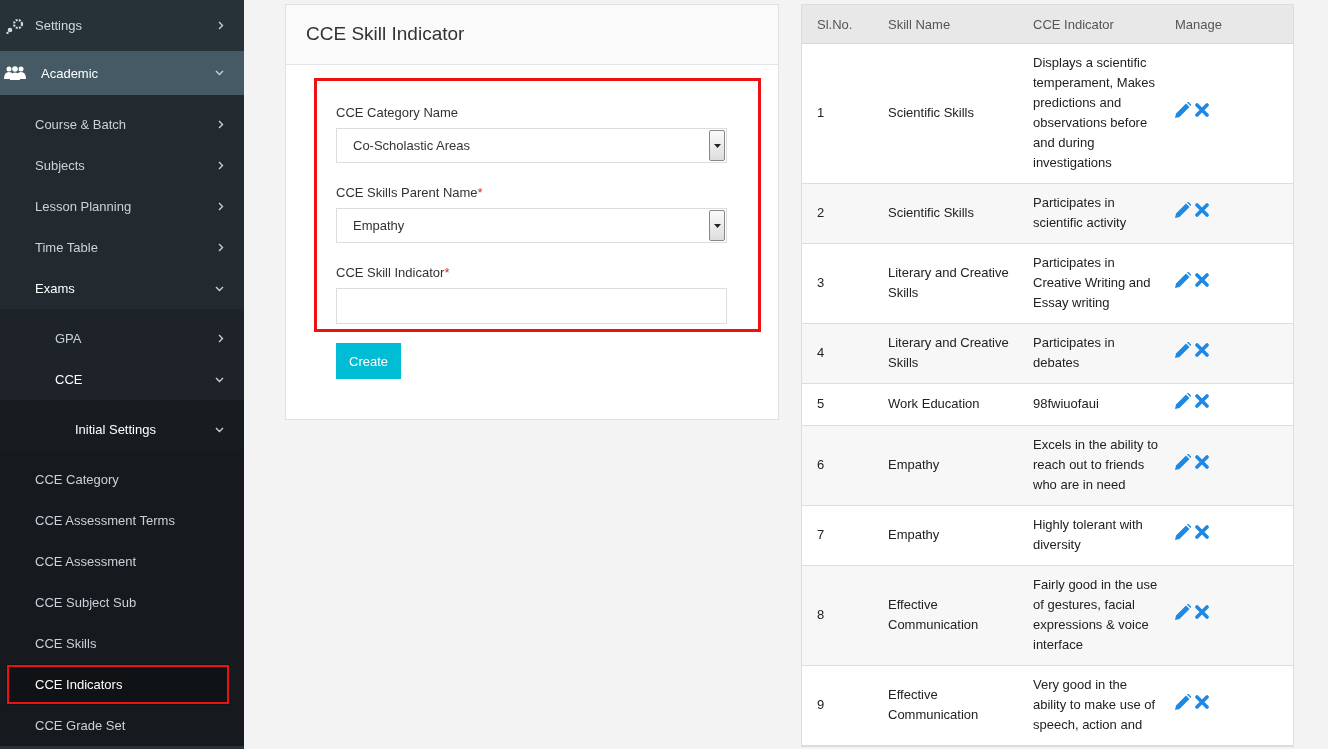  What do you see at coordinates (81, 725) in the screenshot?
I see `menu-label: CCE Grade Set` at bounding box center [81, 725].